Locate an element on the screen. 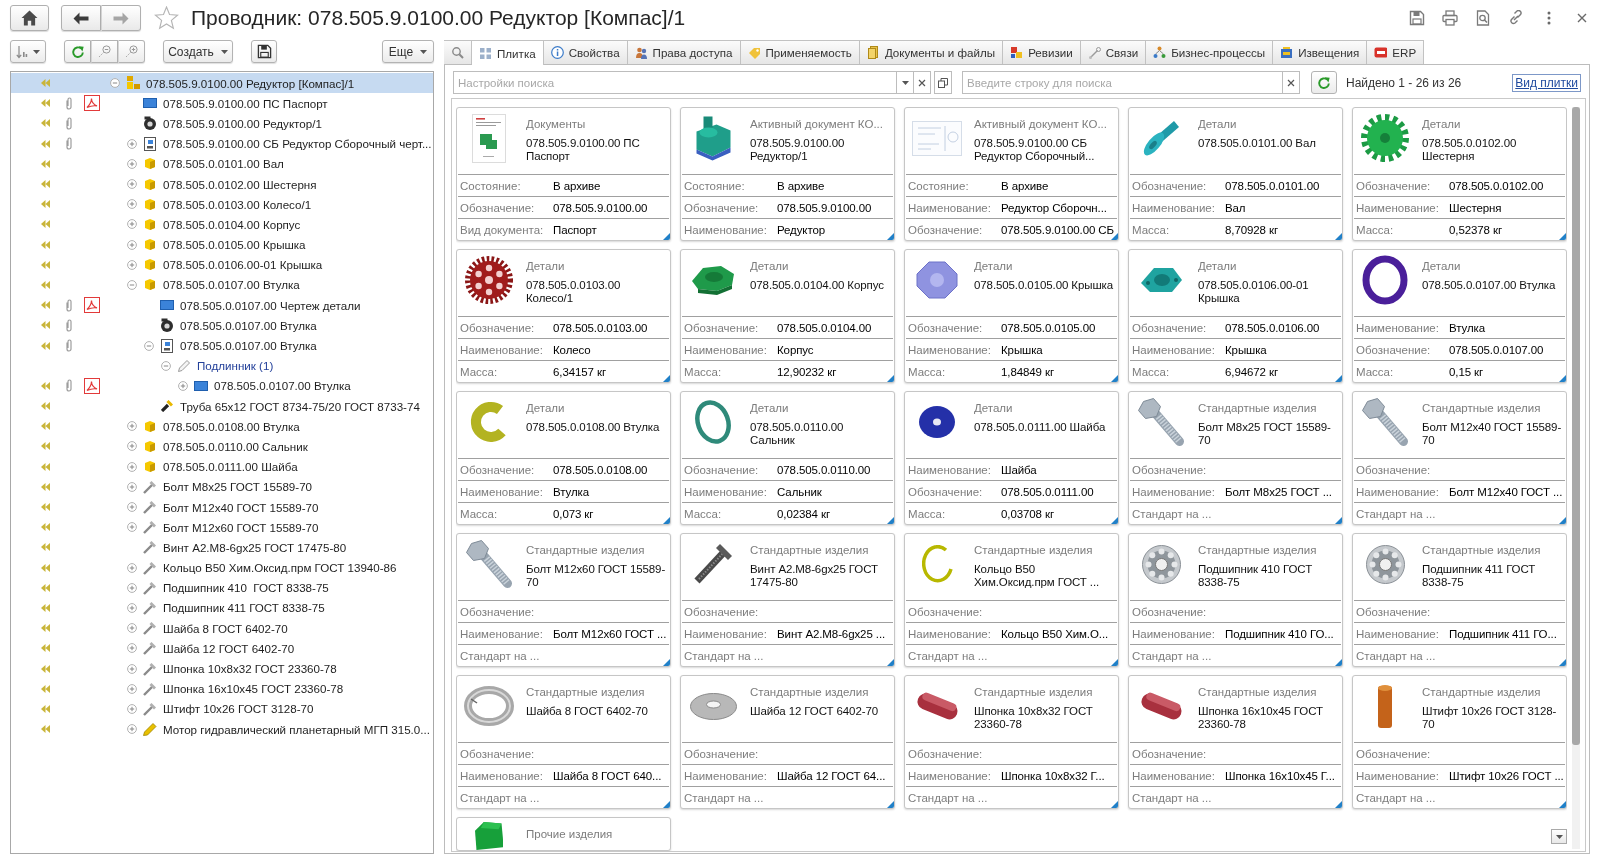  tab: Ревизии is located at coordinates (1042, 52).